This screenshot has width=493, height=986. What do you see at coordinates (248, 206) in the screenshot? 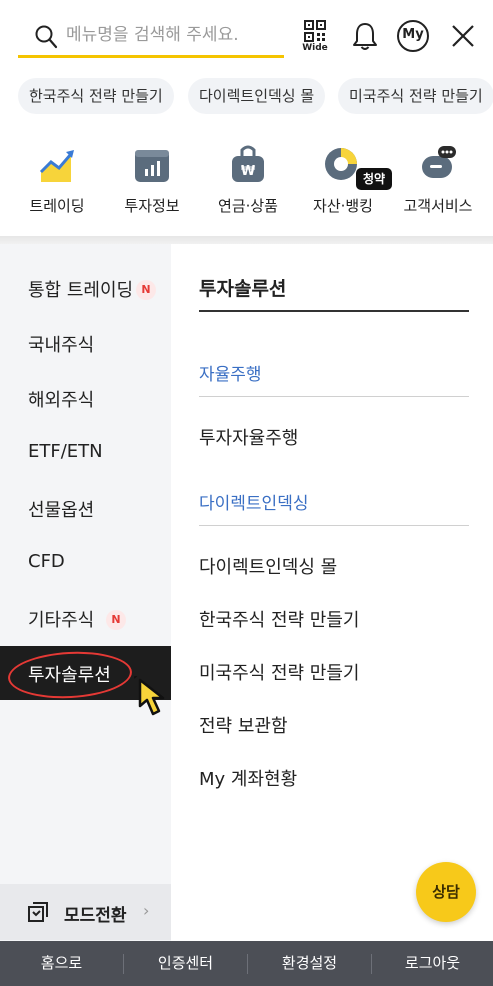
I see `quick-pension-products-label: 연금·상품` at bounding box center [248, 206].